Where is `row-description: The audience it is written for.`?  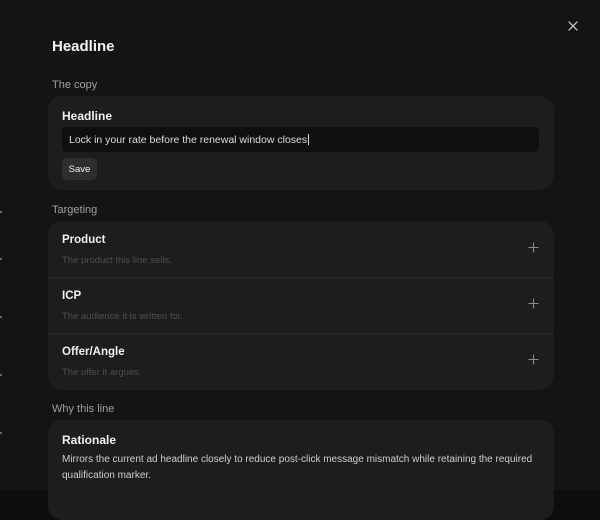 row-description: The audience it is written for. is located at coordinates (122, 316).